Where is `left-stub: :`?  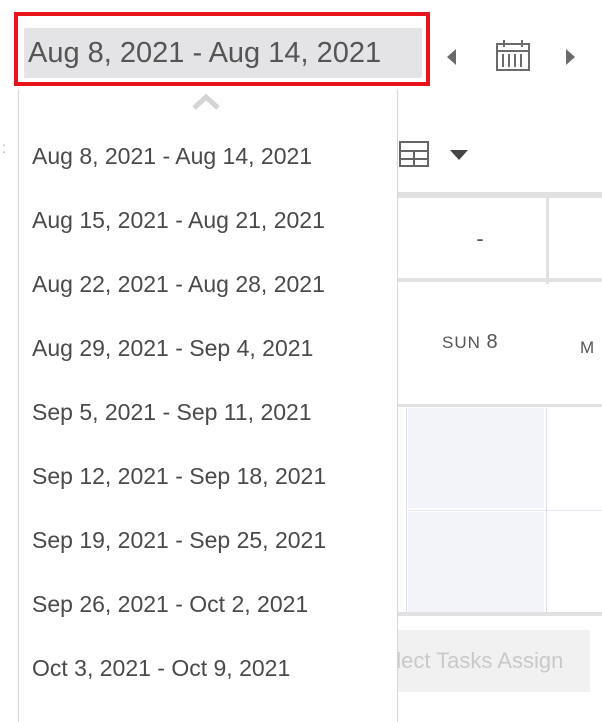
left-stub: : is located at coordinates (4, 148).